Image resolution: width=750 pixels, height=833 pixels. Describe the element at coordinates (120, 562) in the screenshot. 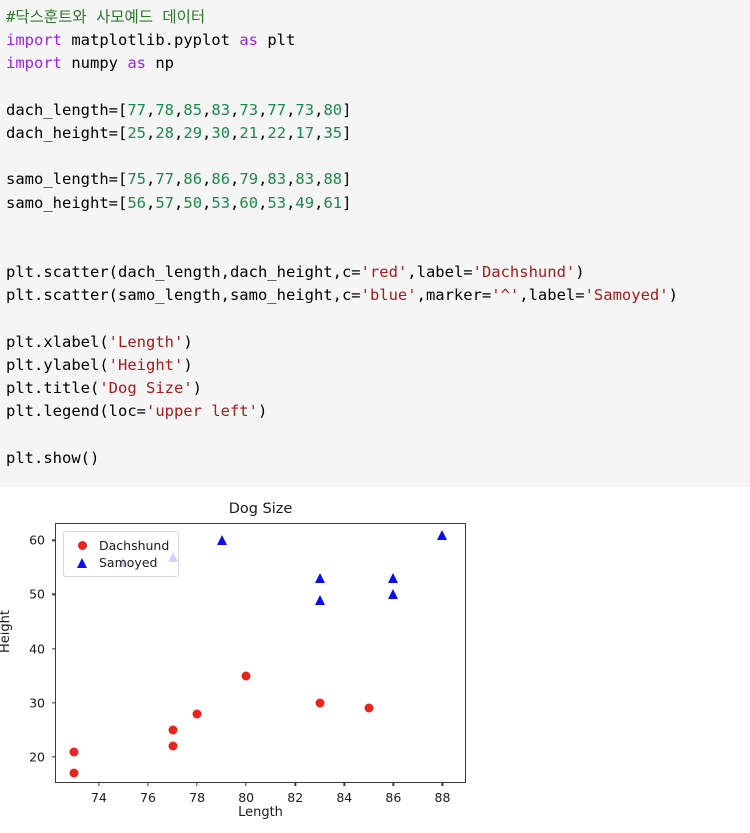

I see `legend-entry: Samoyed` at that location.